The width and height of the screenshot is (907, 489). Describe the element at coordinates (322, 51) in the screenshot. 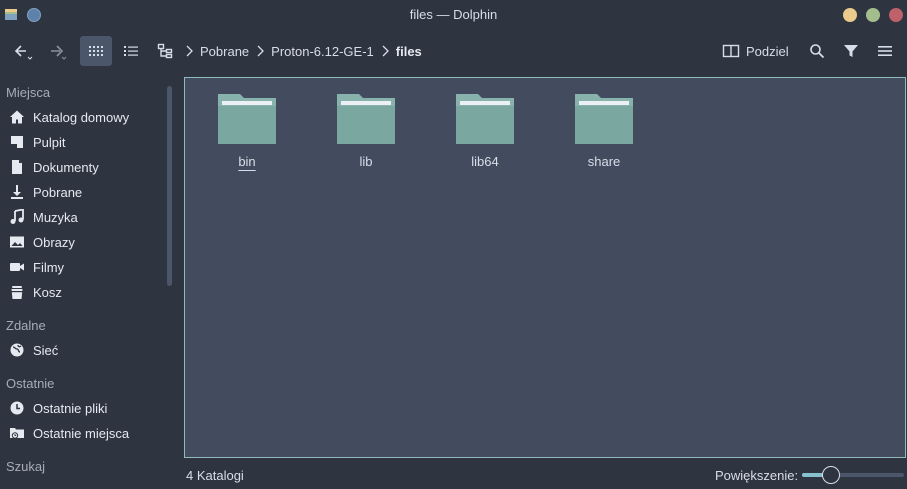

I see `breadcrumb-item-proton: Proton-6.12-GE-1` at that location.